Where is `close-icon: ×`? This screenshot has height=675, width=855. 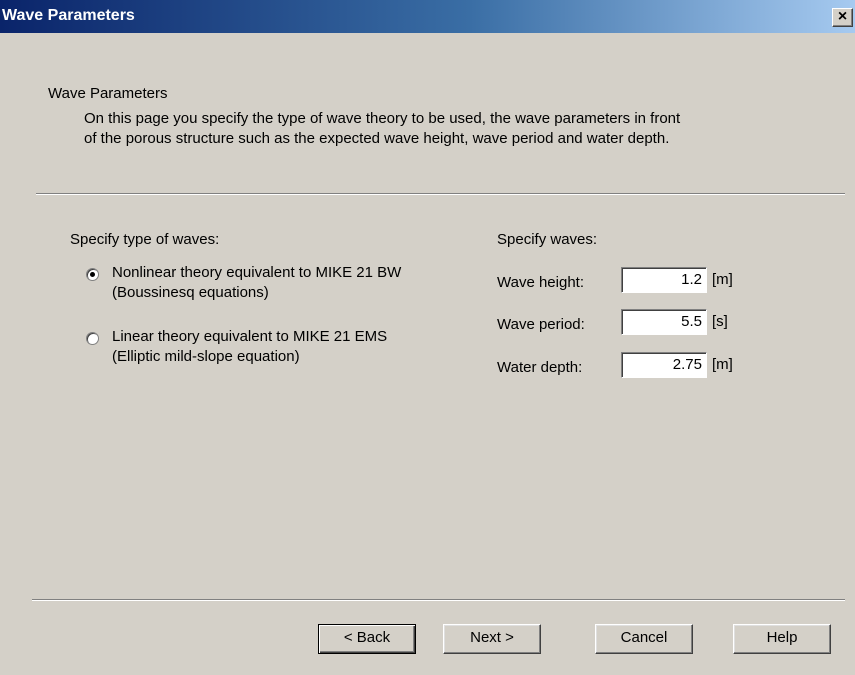 close-icon: × is located at coordinates (842, 16).